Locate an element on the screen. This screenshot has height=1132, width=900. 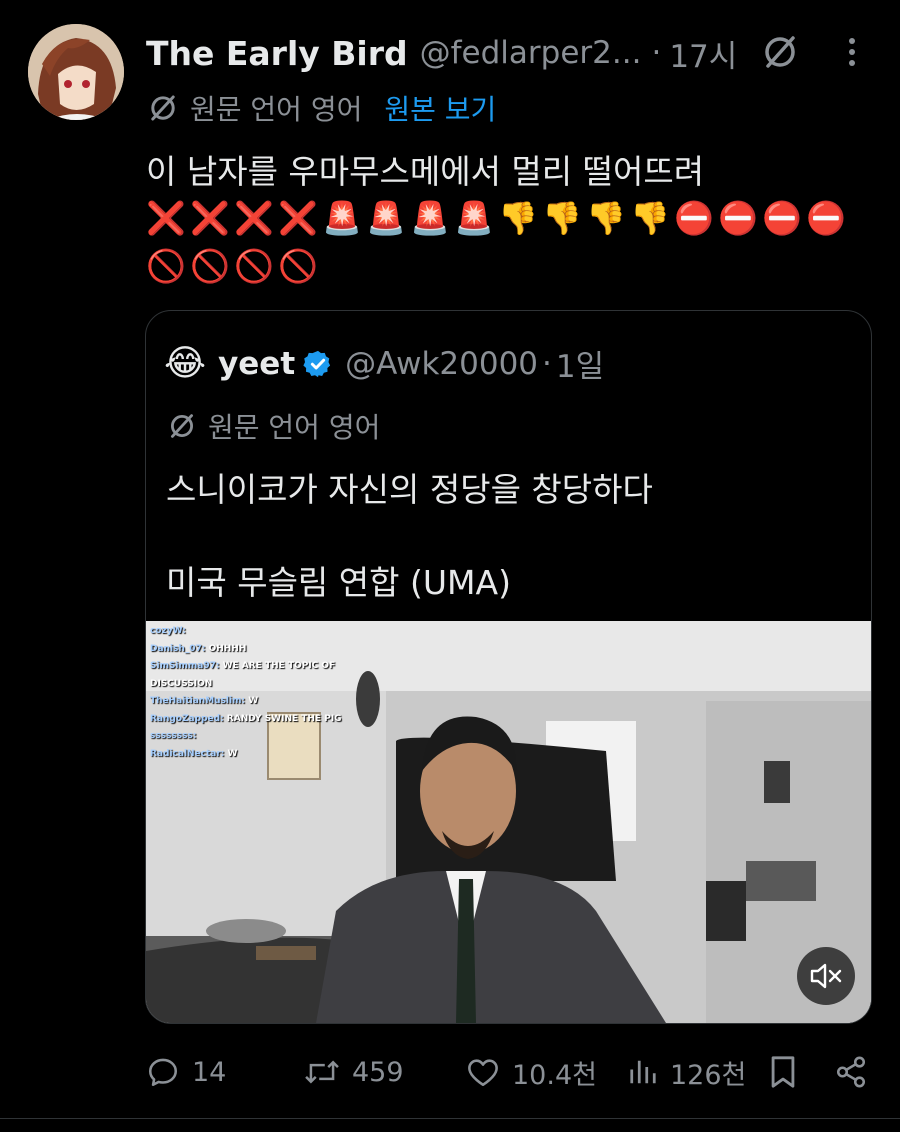
mute-button is located at coordinates (826, 976).